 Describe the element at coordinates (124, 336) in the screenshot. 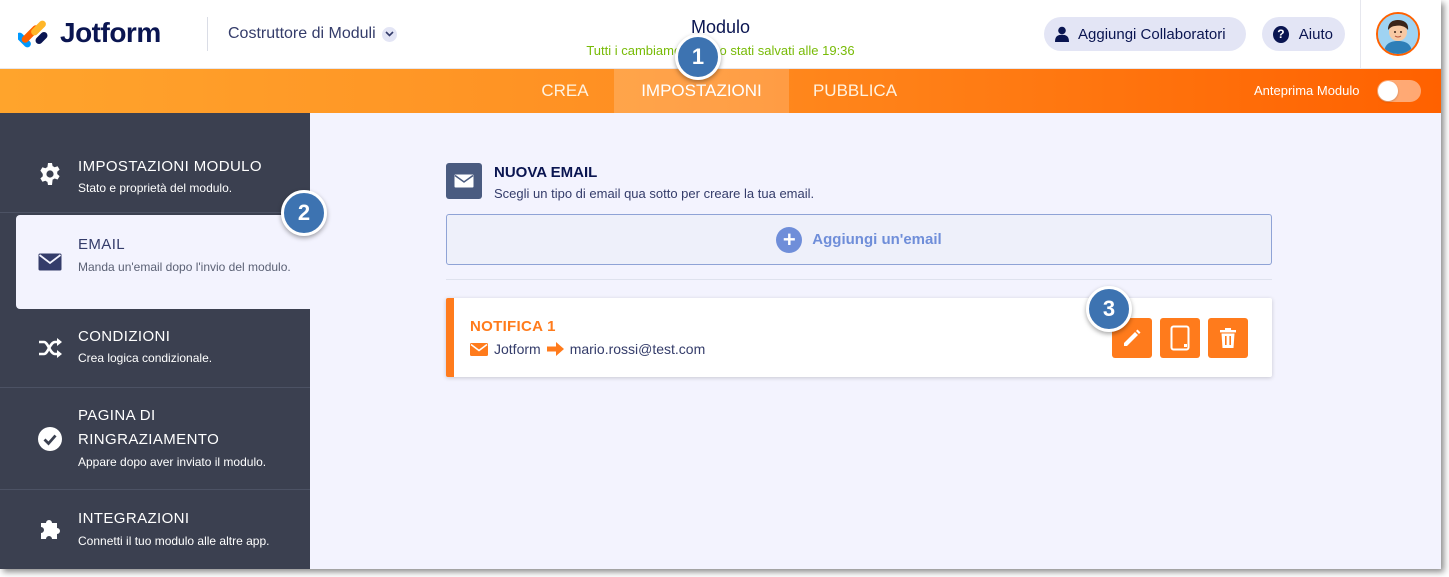

I see `sidebar-item-title: CONDIZIONI` at that location.